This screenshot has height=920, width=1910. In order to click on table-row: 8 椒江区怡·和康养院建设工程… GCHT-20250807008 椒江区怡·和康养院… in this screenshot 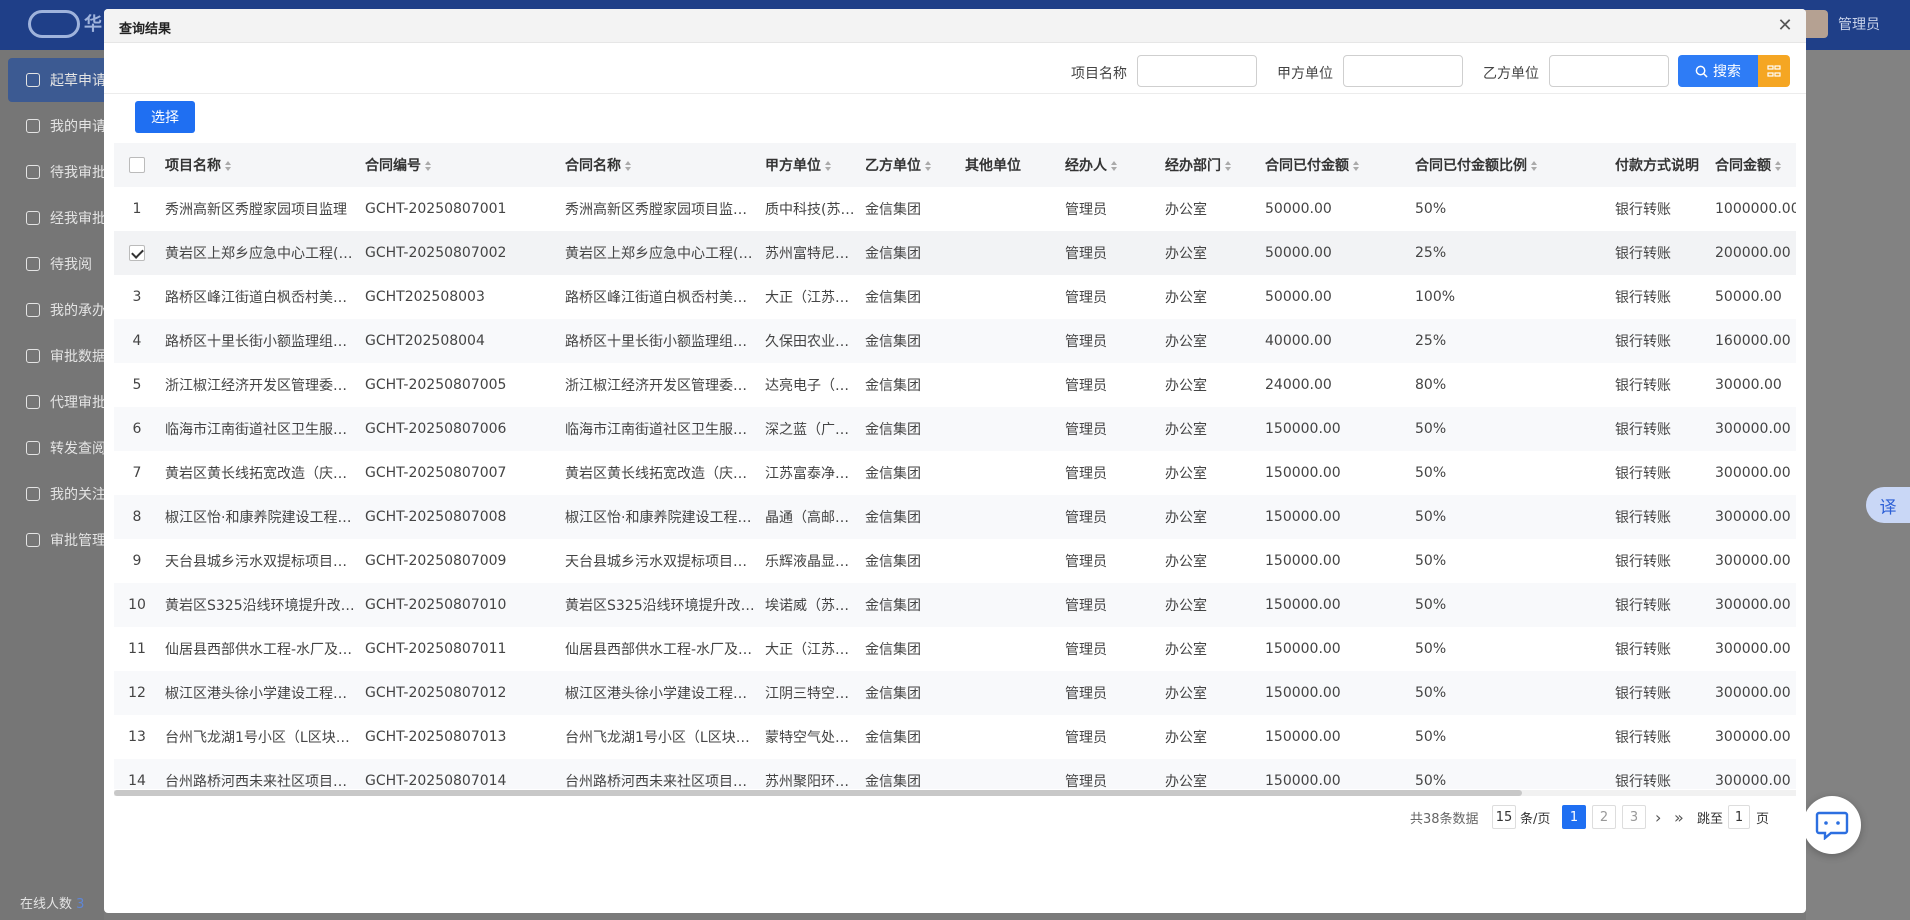, I will do `click(955, 517)`.